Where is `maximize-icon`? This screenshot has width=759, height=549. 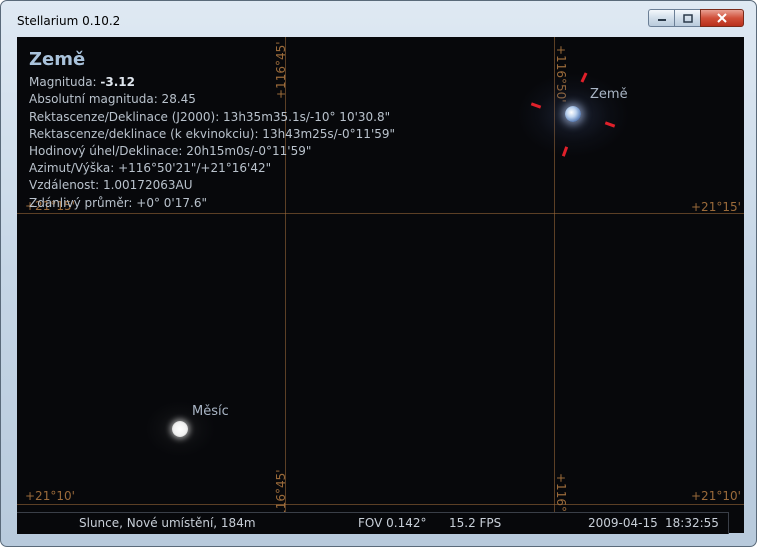
maximize-icon is located at coordinates (687, 18).